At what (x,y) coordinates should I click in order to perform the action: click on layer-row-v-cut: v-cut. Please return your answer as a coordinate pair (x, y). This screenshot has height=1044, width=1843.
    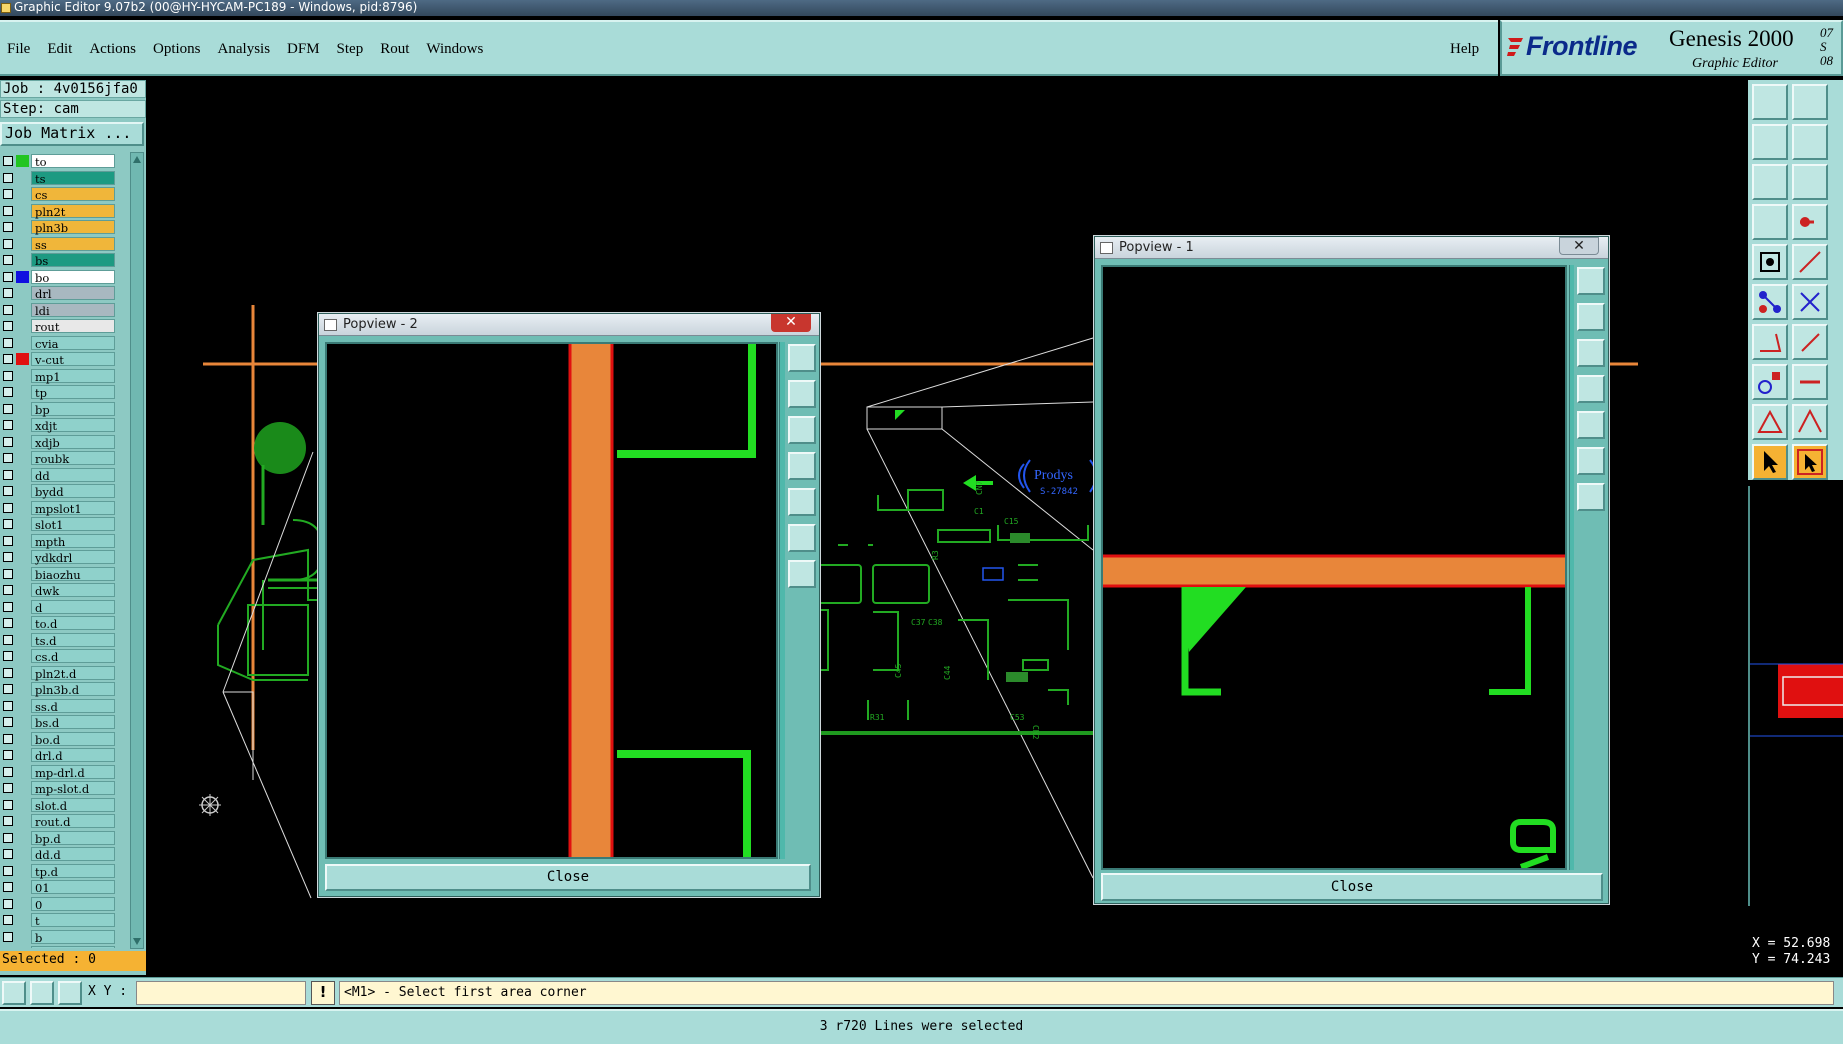
    Looking at the image, I should click on (61, 359).